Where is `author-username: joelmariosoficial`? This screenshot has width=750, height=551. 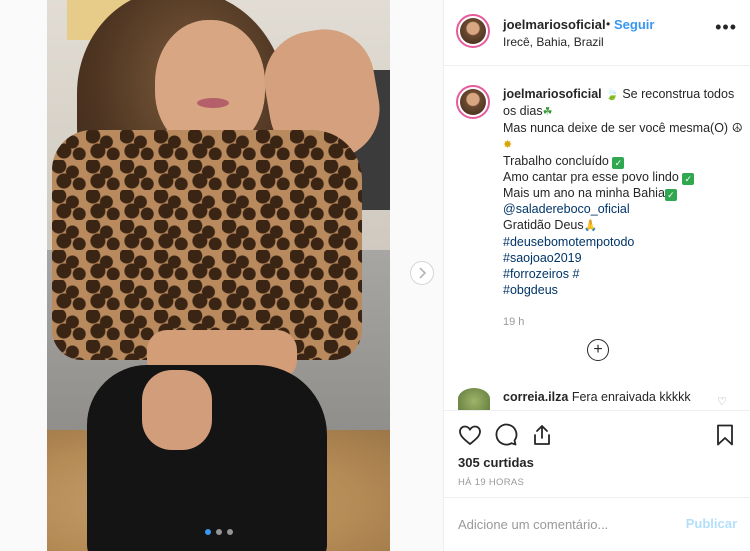
author-username: joelmariosoficial is located at coordinates (554, 24).